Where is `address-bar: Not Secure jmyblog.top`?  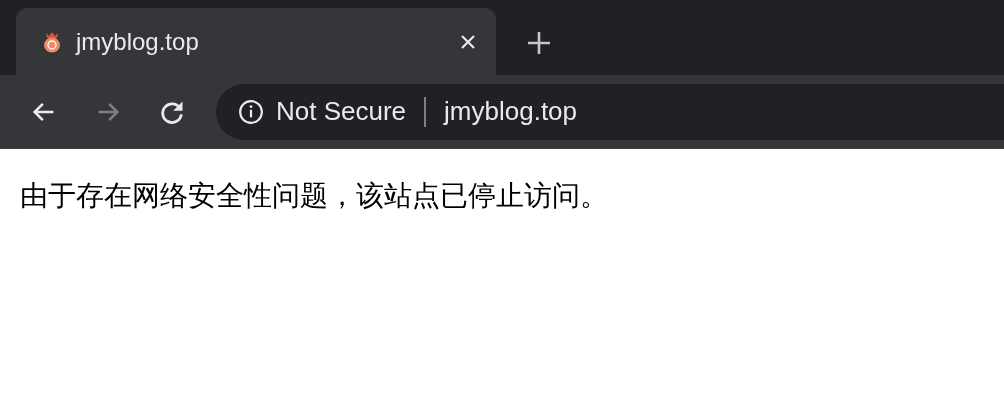
address-bar: Not Secure jmyblog.top is located at coordinates (610, 111).